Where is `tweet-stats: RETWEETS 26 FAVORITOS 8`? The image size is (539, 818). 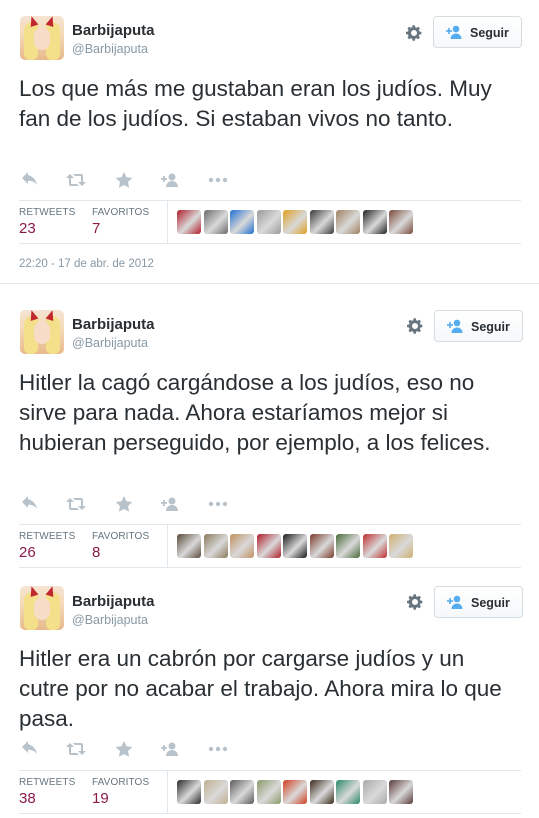 tweet-stats: RETWEETS 26 FAVORITOS 8 is located at coordinates (270, 546).